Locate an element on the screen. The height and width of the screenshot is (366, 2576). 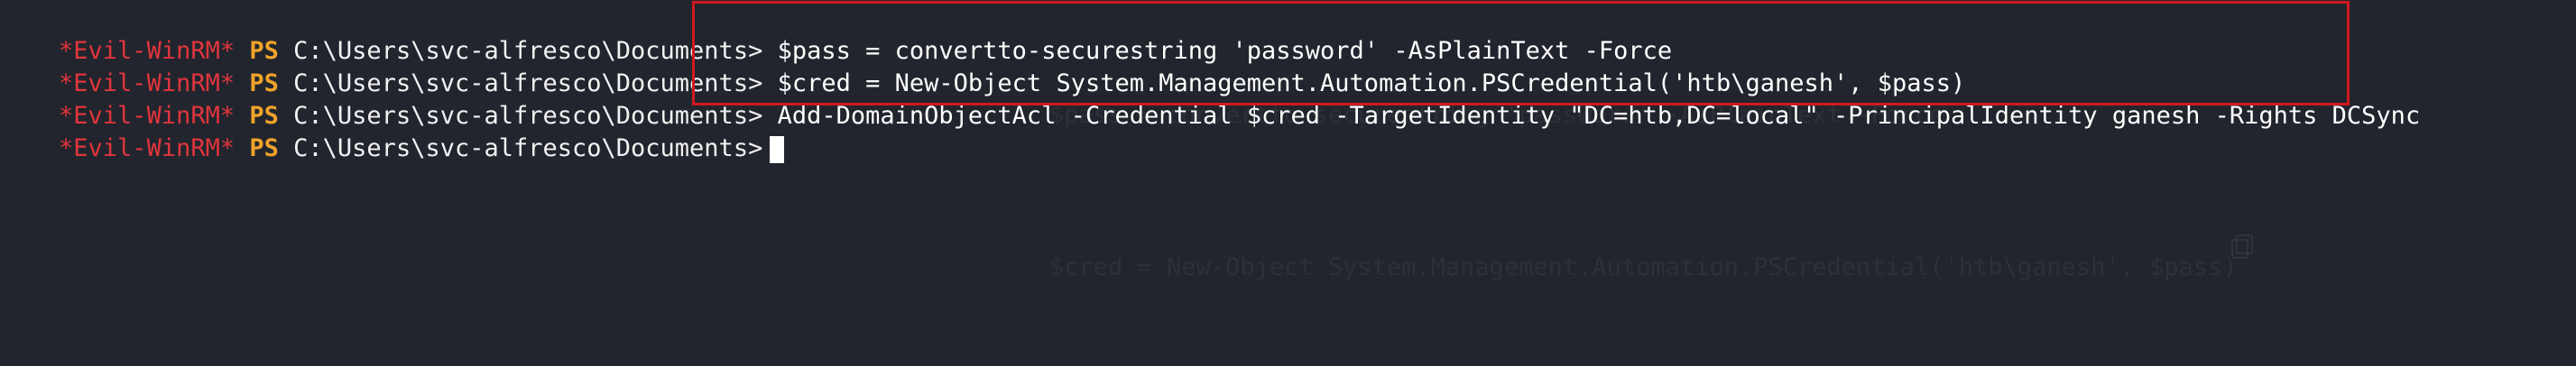
copy-icon is located at coordinates (2242, 246).